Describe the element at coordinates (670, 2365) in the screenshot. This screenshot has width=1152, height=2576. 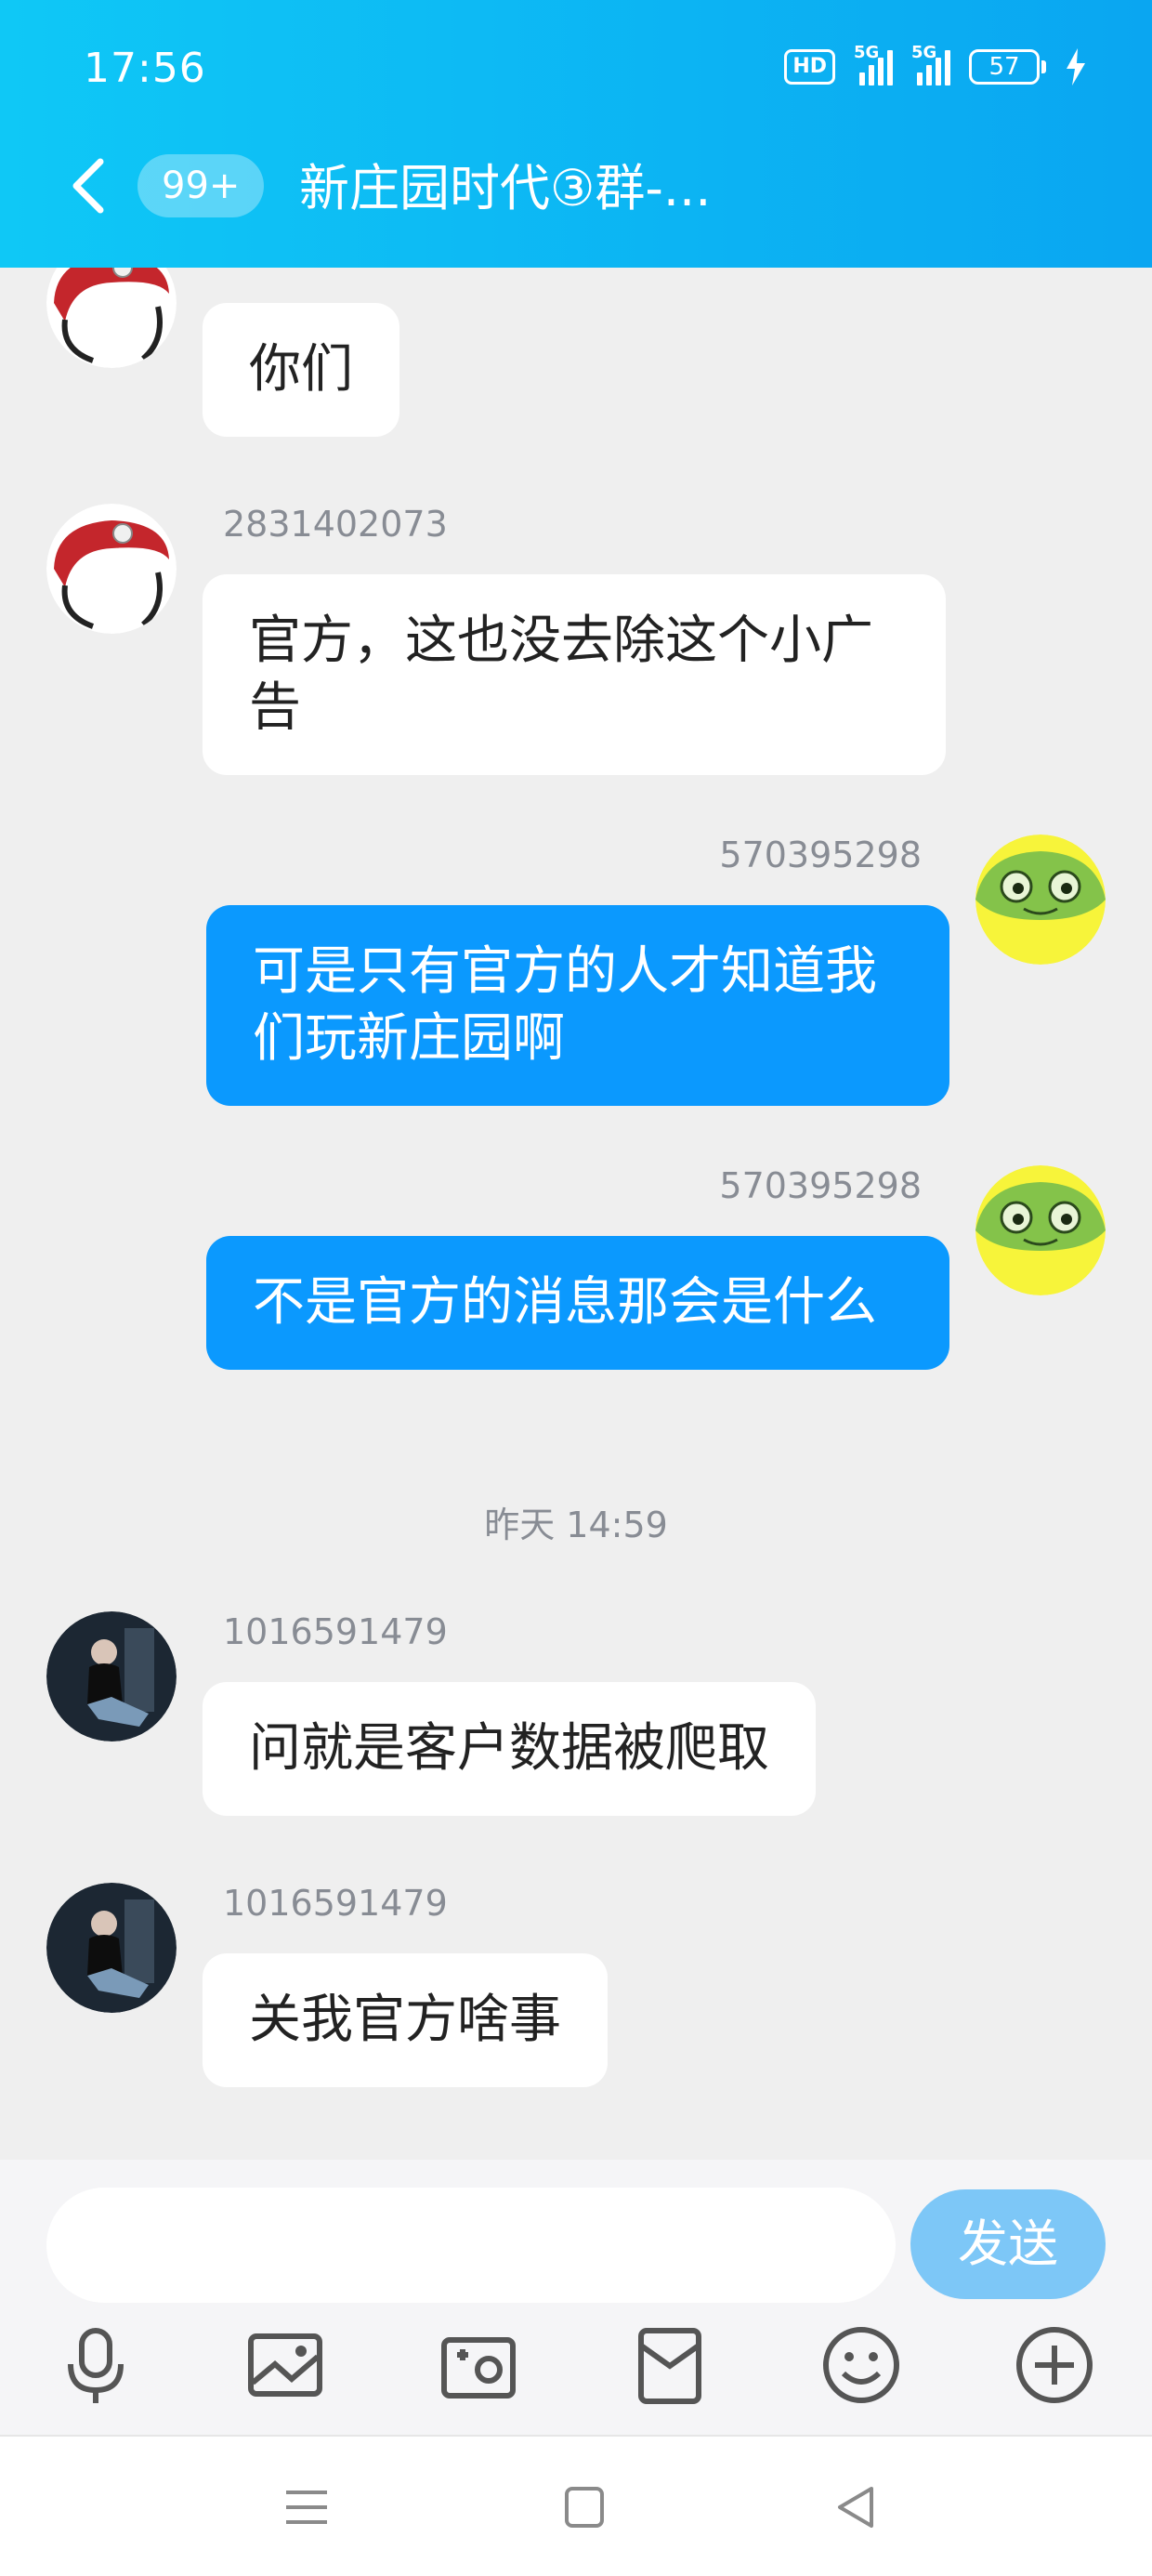
I see `red-packet-icon` at that location.